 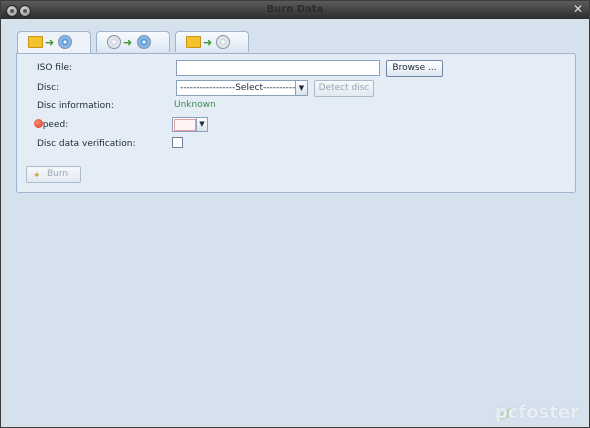 I want to click on disc-information-label: Disc information:, so click(x=75, y=106).